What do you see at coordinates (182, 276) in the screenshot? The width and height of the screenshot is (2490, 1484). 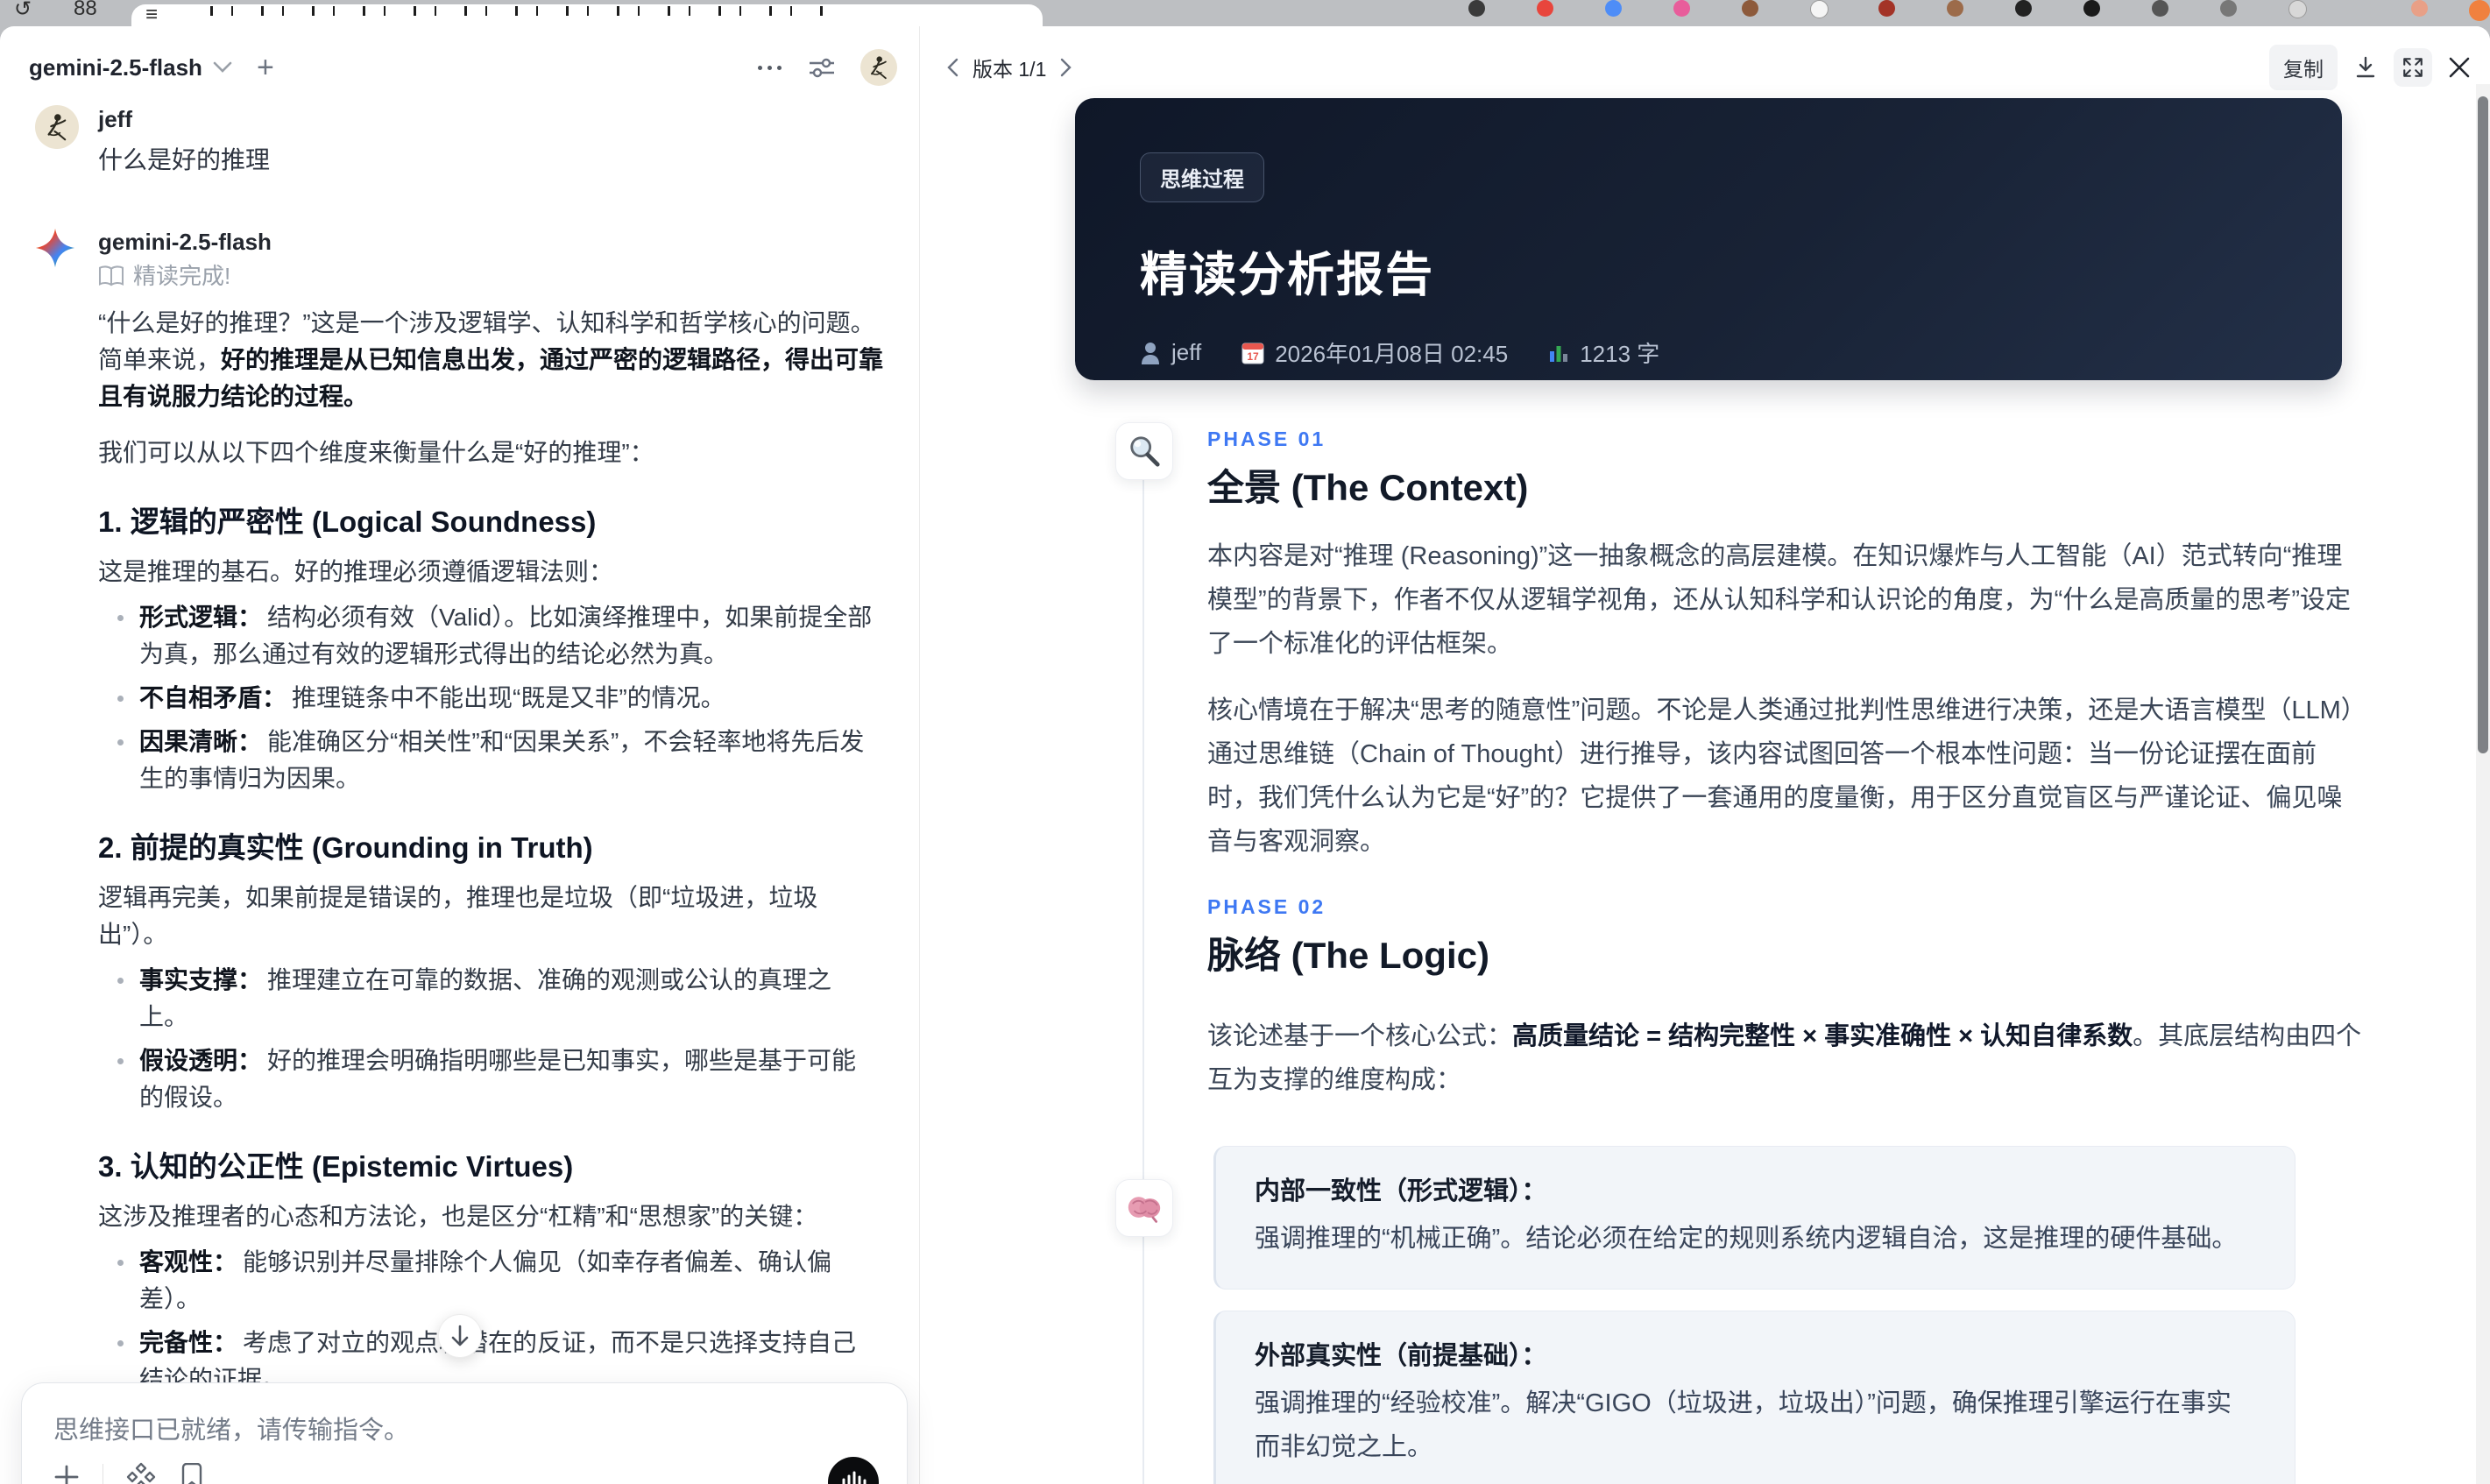 I see `status-text: 精读完成!` at bounding box center [182, 276].